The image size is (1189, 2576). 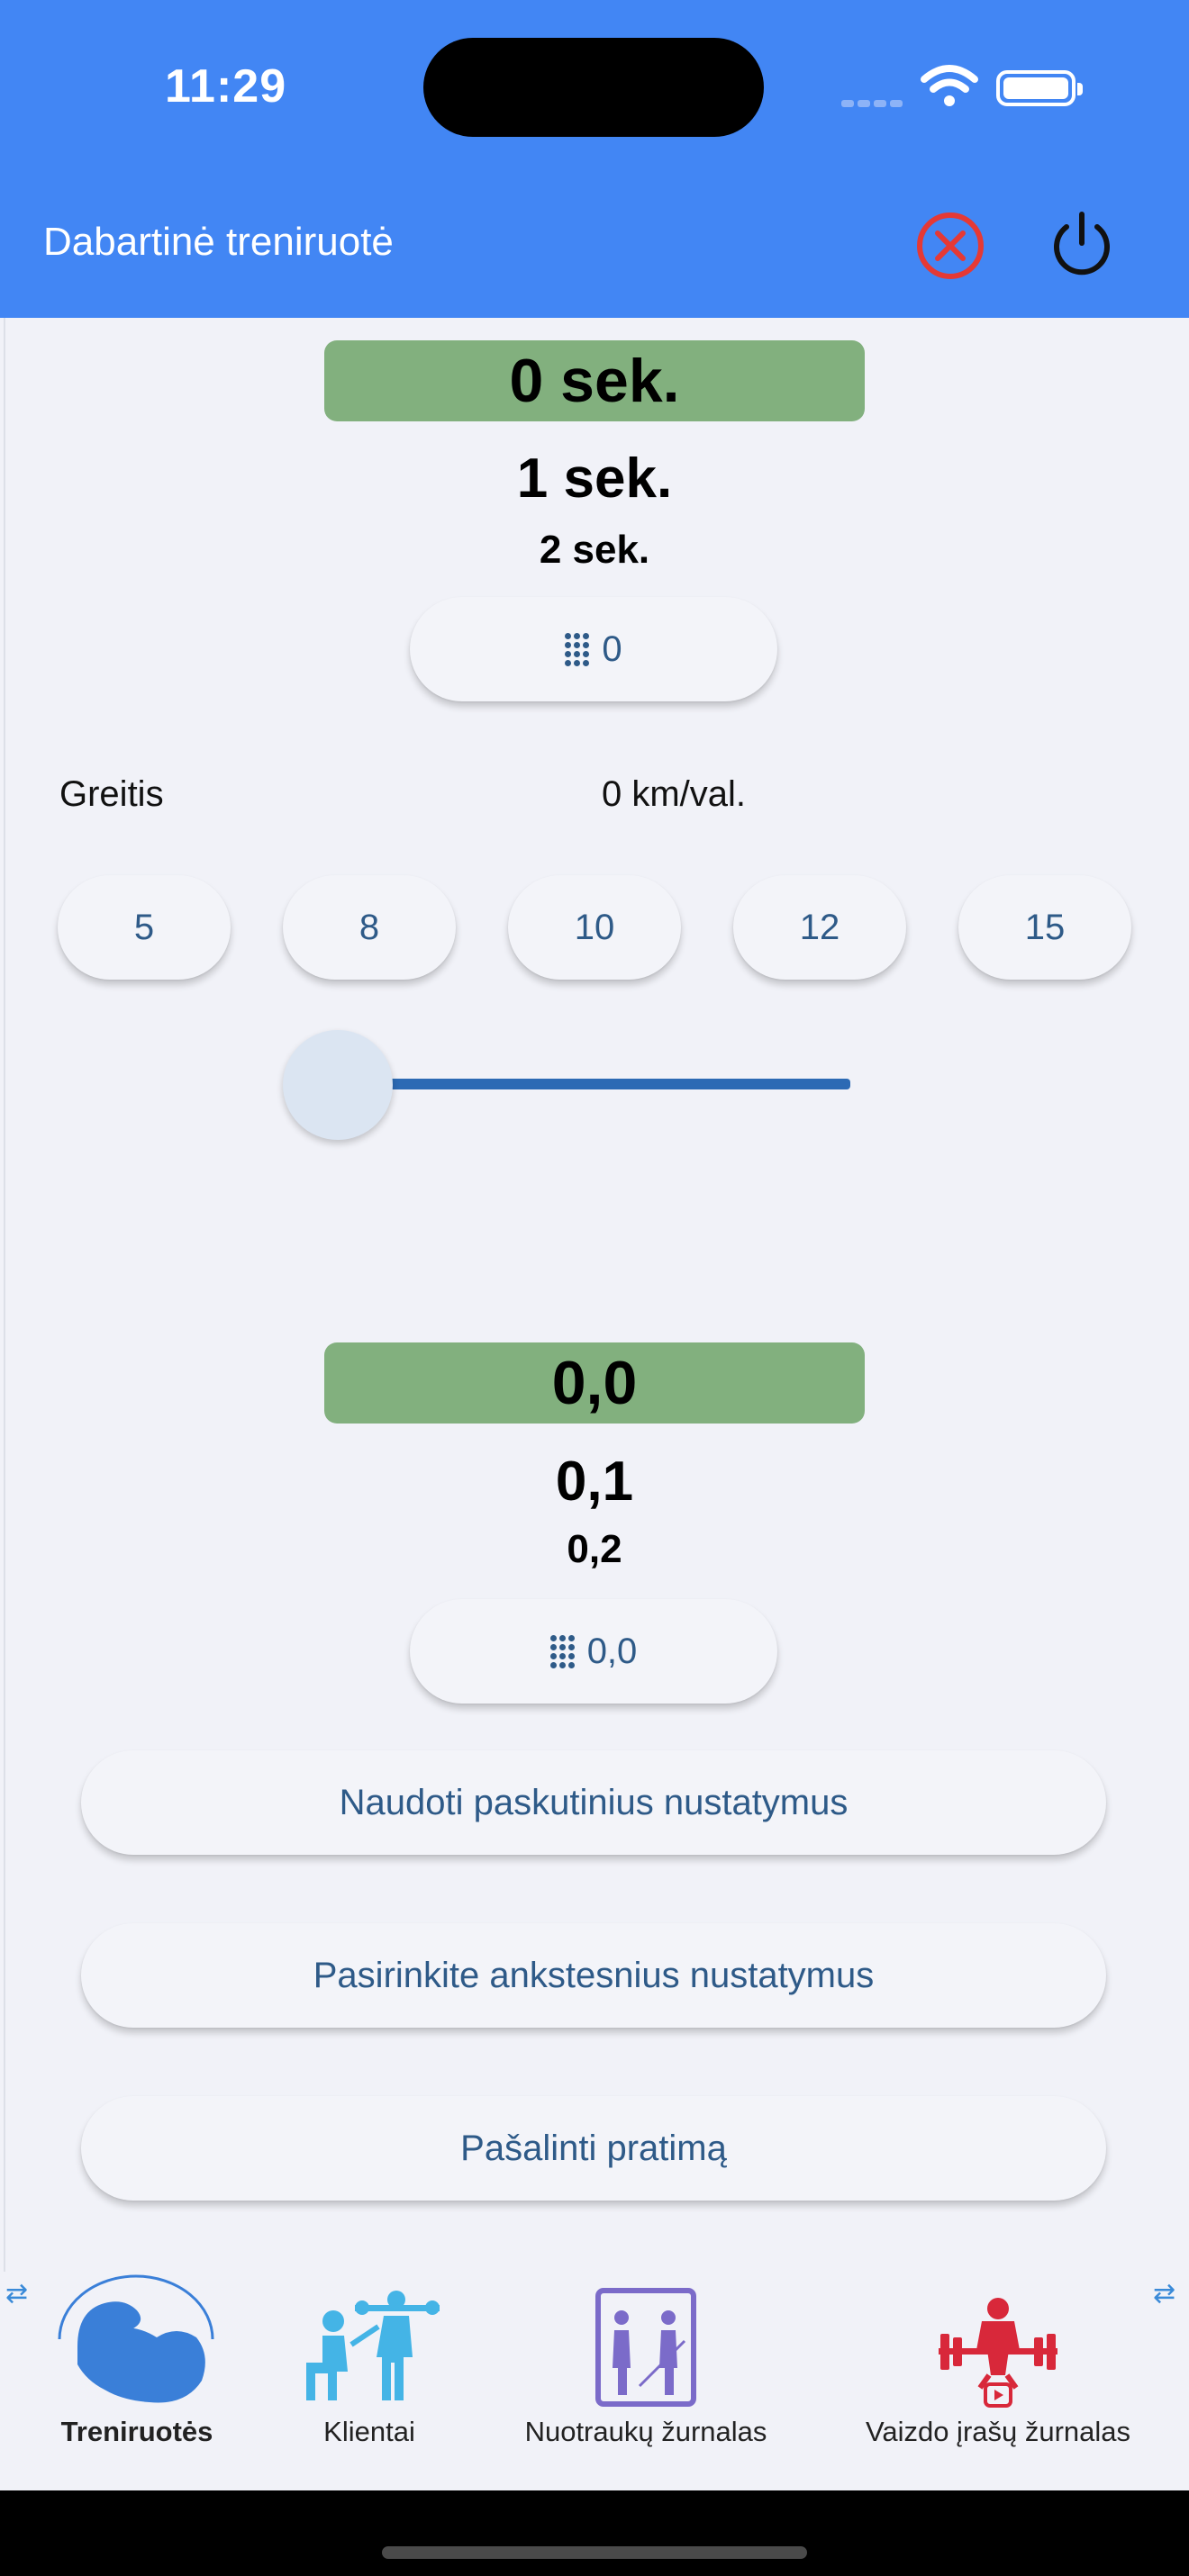 What do you see at coordinates (612, 648) in the screenshot?
I see `time-keypad-value: 0` at bounding box center [612, 648].